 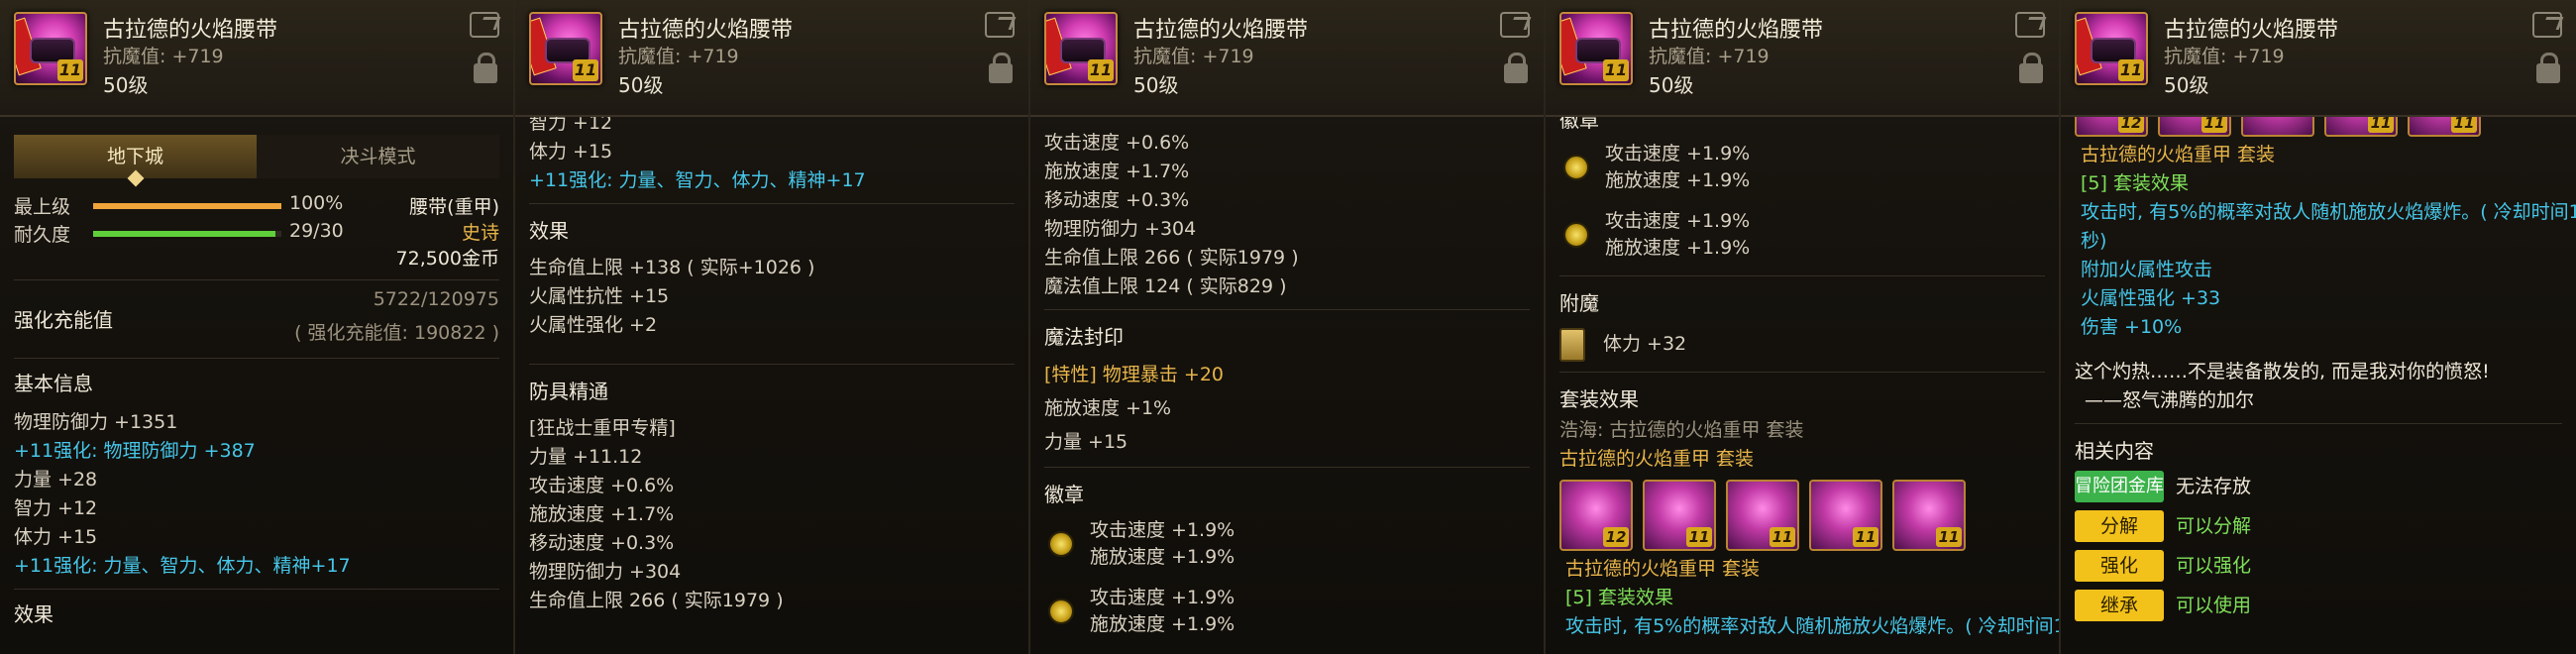 What do you see at coordinates (378, 156) in the screenshot?
I see `tab-duel: 决斗模式` at bounding box center [378, 156].